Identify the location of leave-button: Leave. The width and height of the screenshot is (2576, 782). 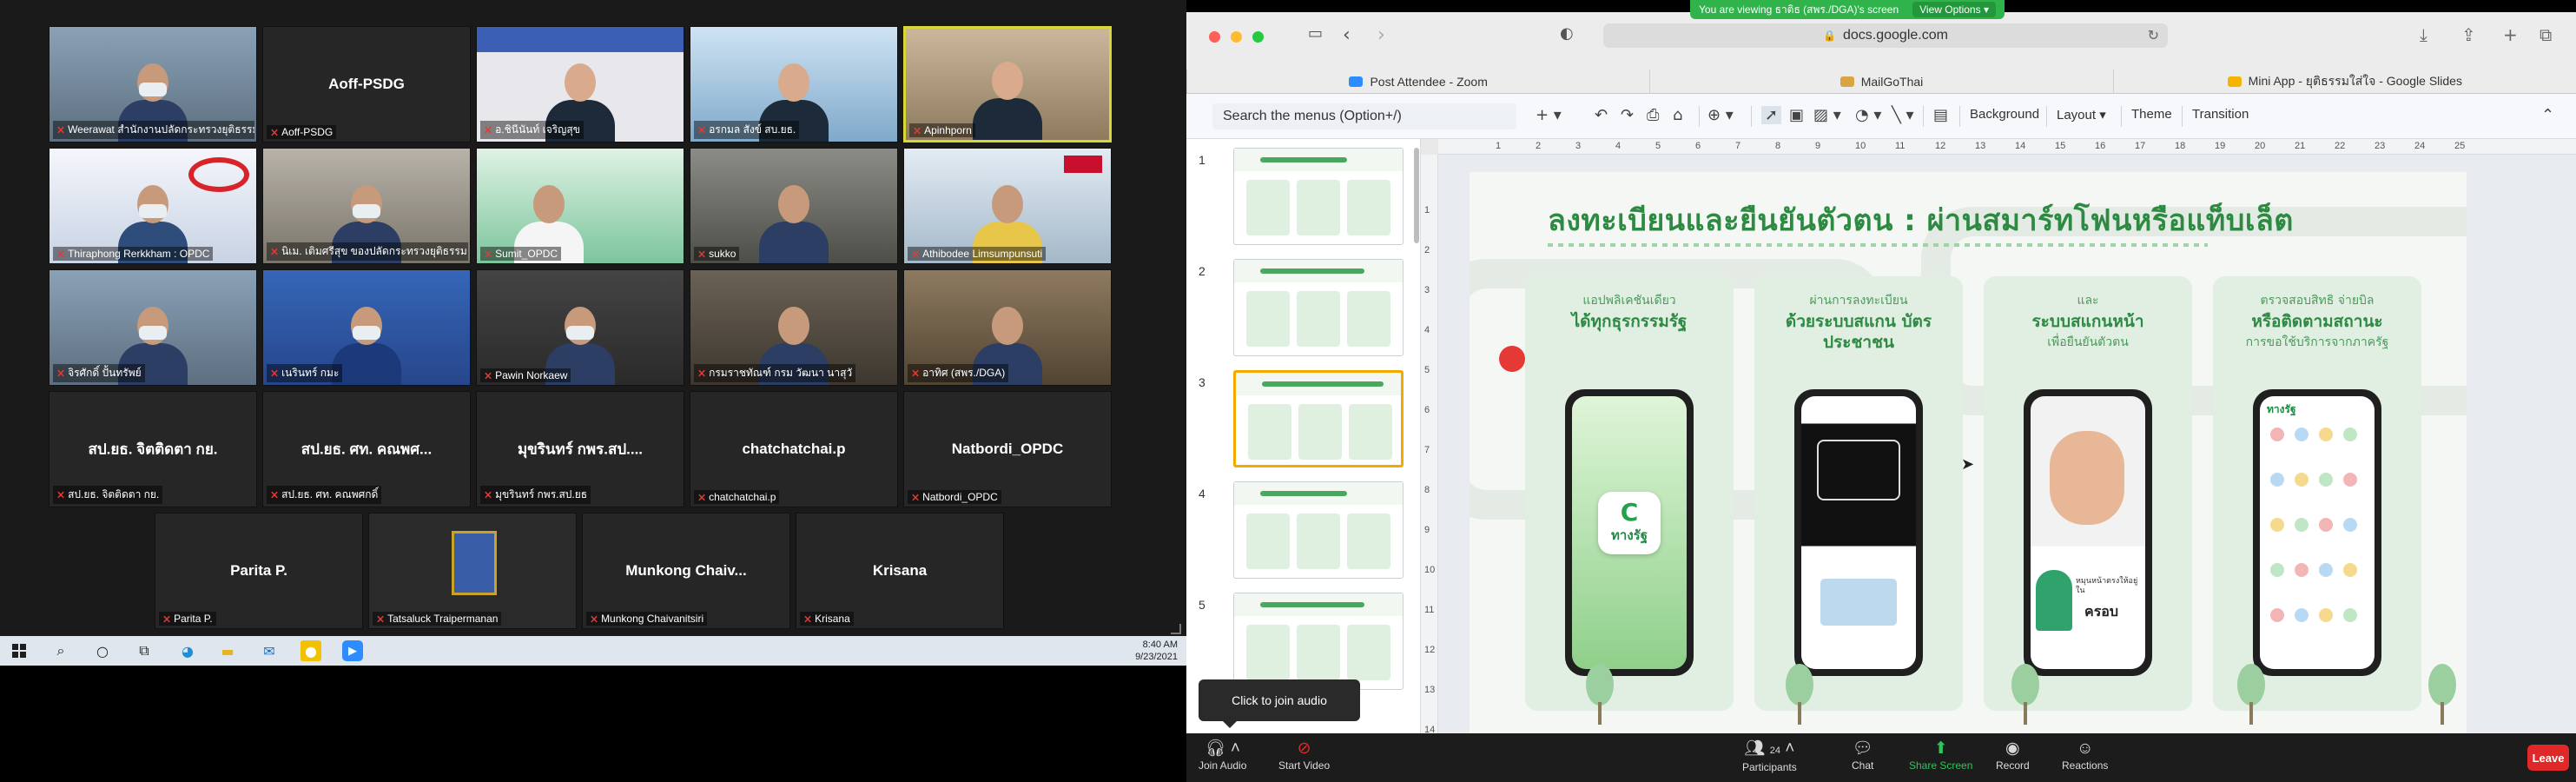
(2548, 758).